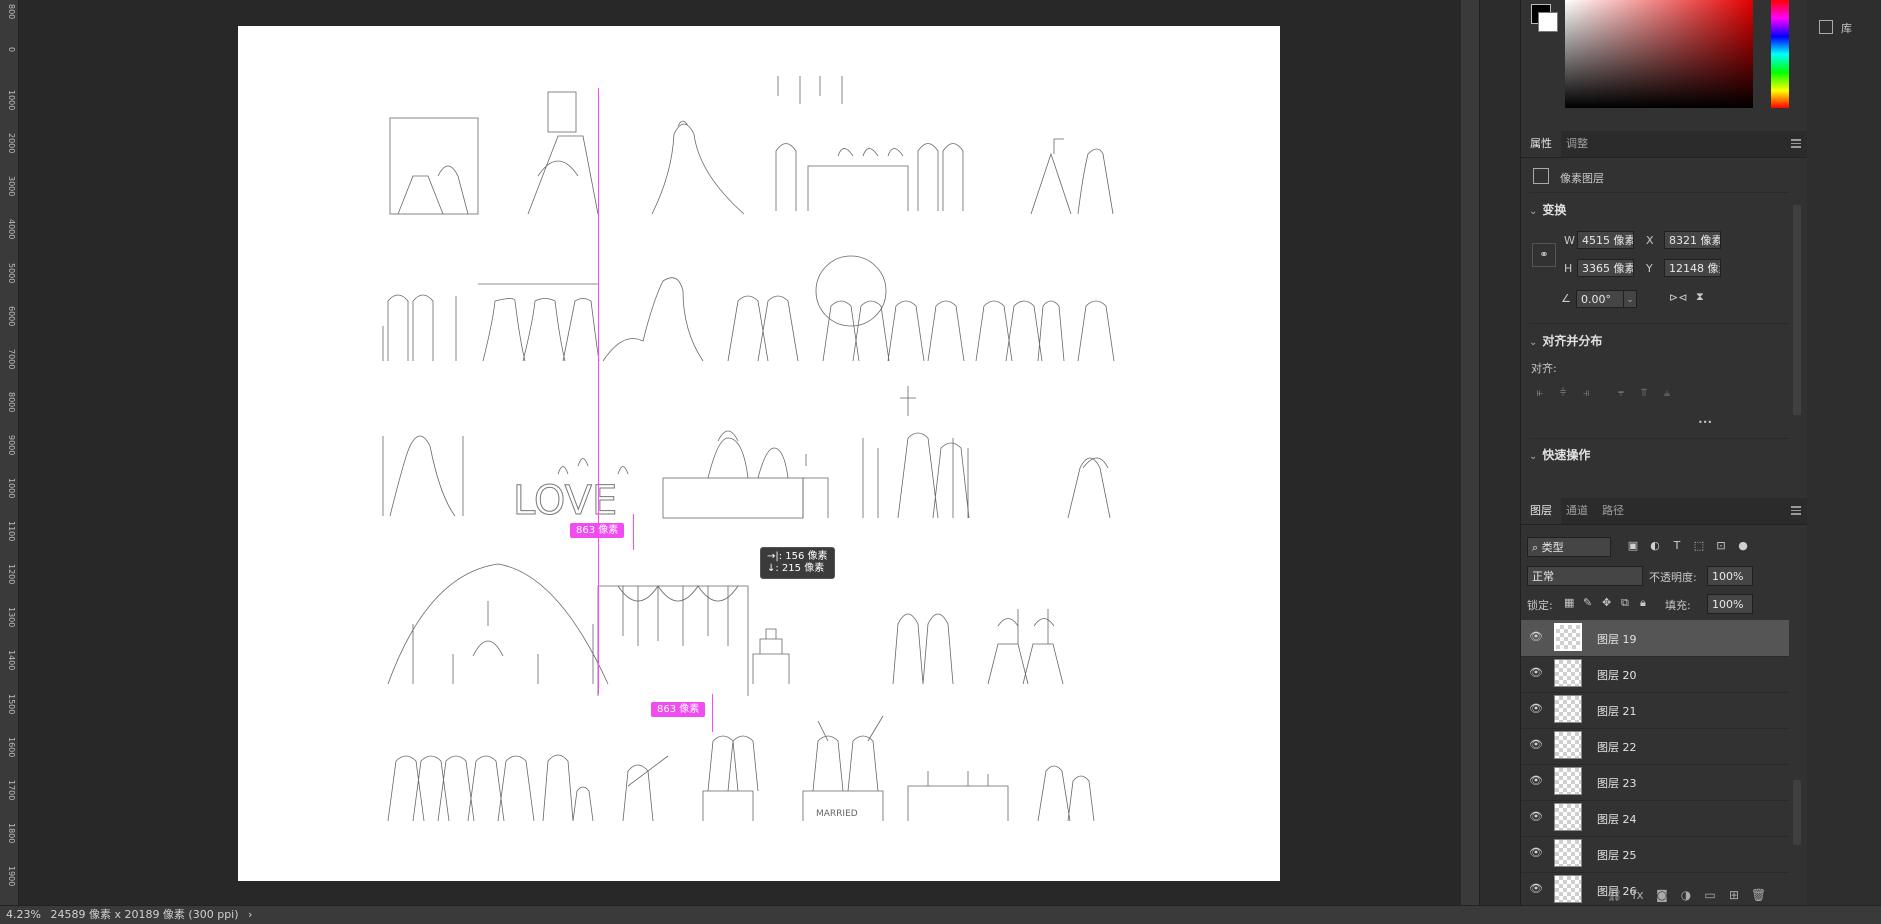 This screenshot has width=1881, height=924. I want to click on align-center-horizontal-icon: ⫩, so click(1563, 393).